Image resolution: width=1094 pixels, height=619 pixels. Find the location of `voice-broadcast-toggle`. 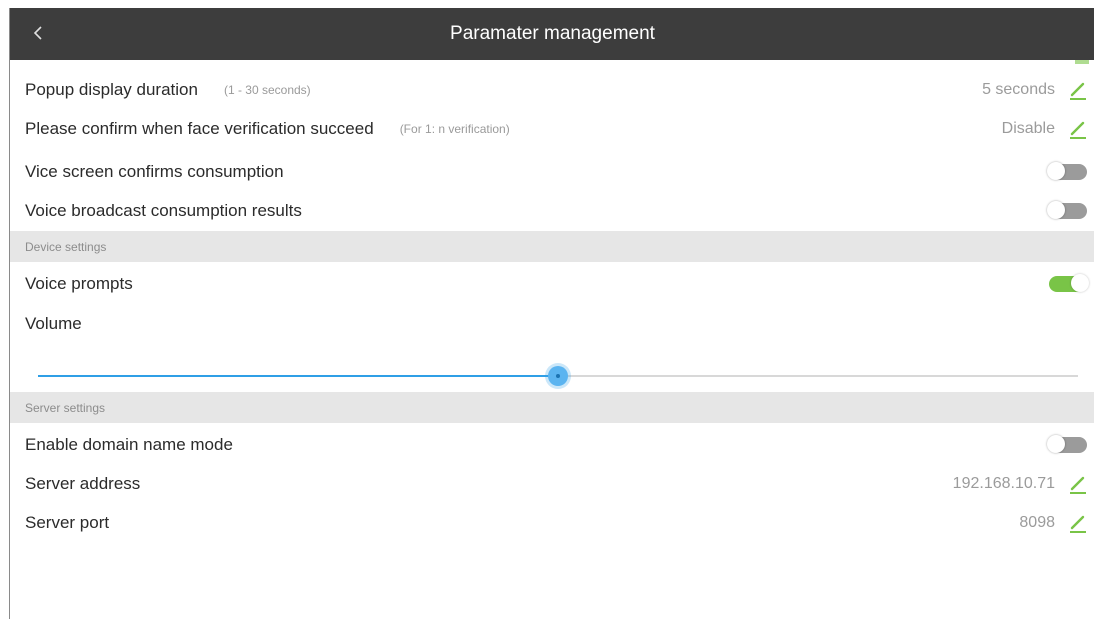

voice-broadcast-toggle is located at coordinates (1067, 210).